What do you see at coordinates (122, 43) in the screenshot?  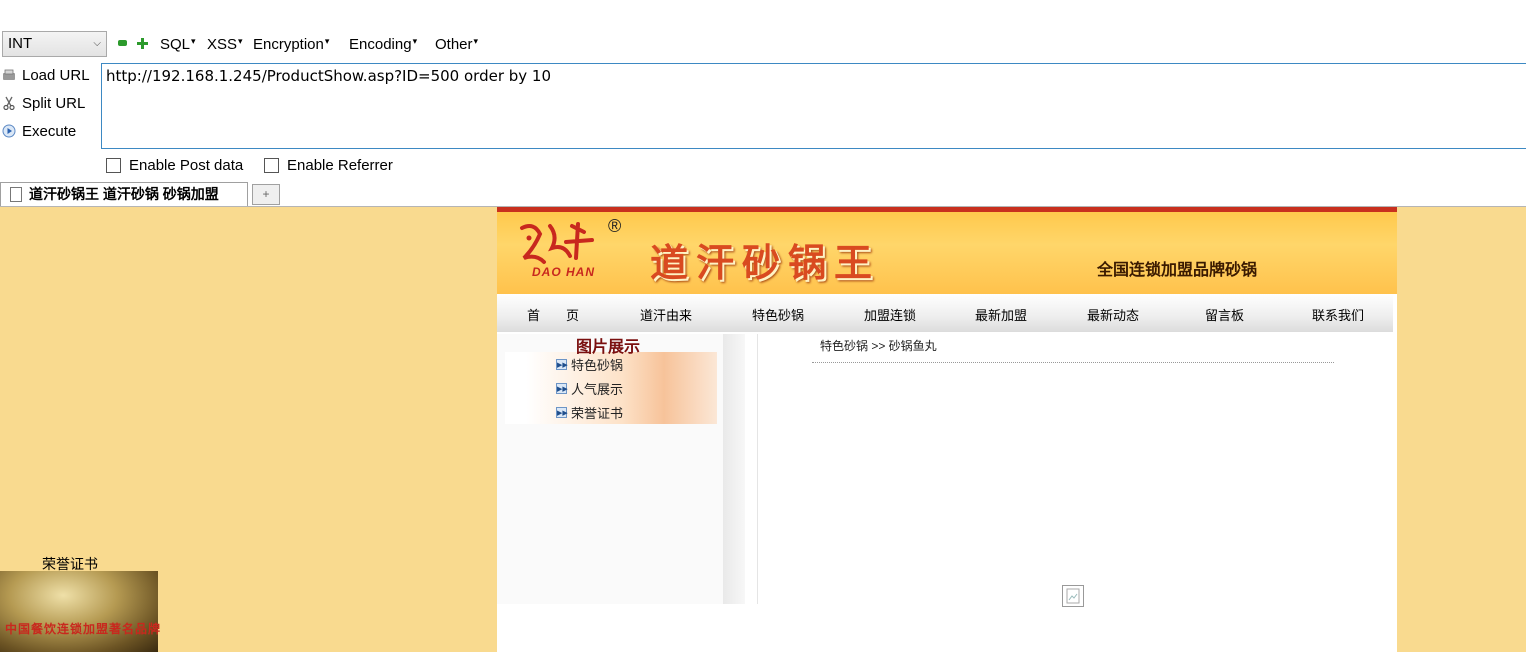 I see `minus-icon` at bounding box center [122, 43].